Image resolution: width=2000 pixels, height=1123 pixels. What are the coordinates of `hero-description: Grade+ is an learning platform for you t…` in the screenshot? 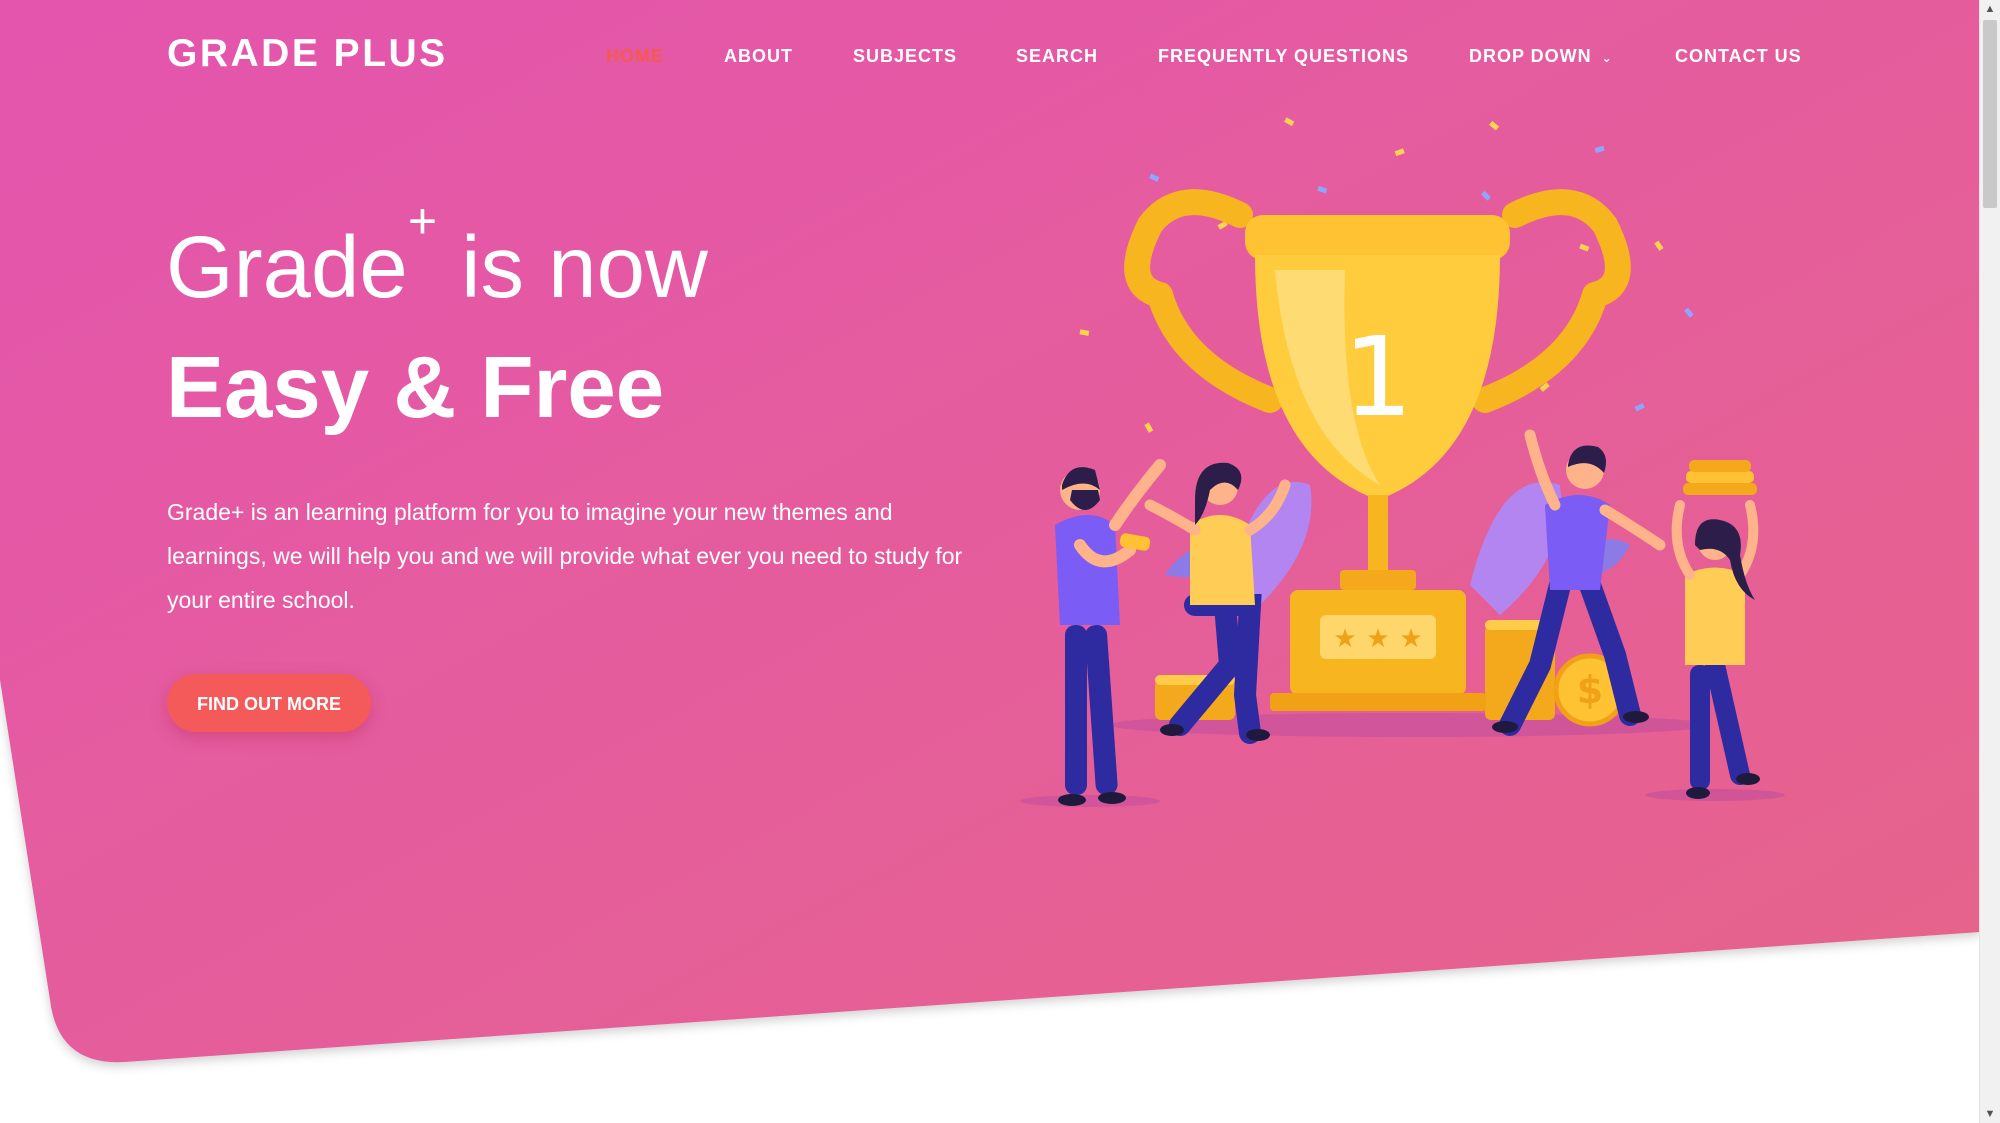 It's located at (565, 556).